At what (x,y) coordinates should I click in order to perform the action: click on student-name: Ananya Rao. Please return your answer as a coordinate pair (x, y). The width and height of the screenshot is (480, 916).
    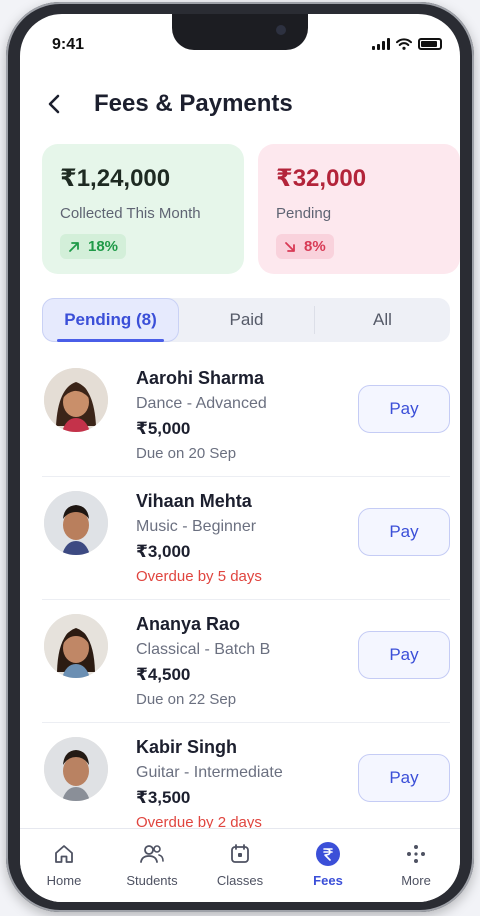
    Looking at the image, I should click on (188, 624).